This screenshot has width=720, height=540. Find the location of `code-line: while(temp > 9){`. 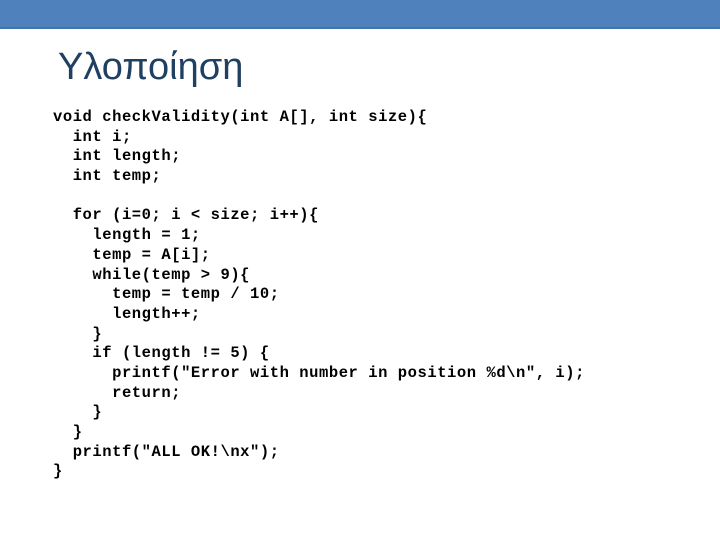

code-line: while(temp > 9){ is located at coordinates (152, 274).